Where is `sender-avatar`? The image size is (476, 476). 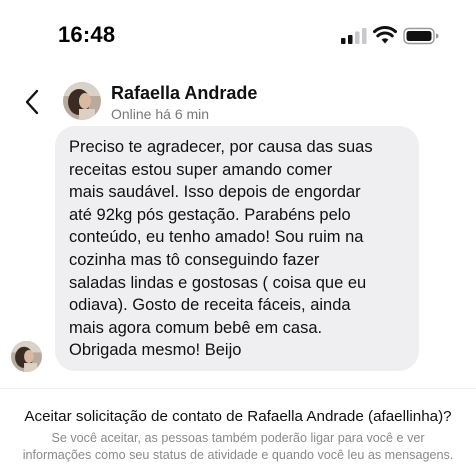 sender-avatar is located at coordinates (26, 356).